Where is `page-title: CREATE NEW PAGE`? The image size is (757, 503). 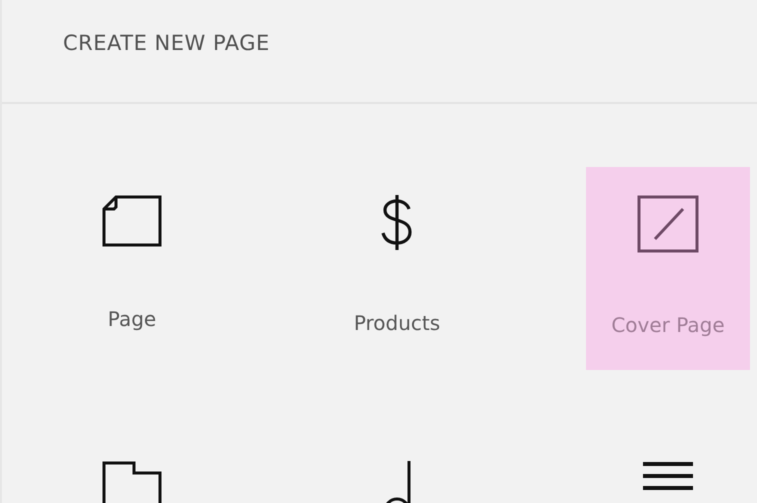
page-title: CREATE NEW PAGE is located at coordinates (166, 43).